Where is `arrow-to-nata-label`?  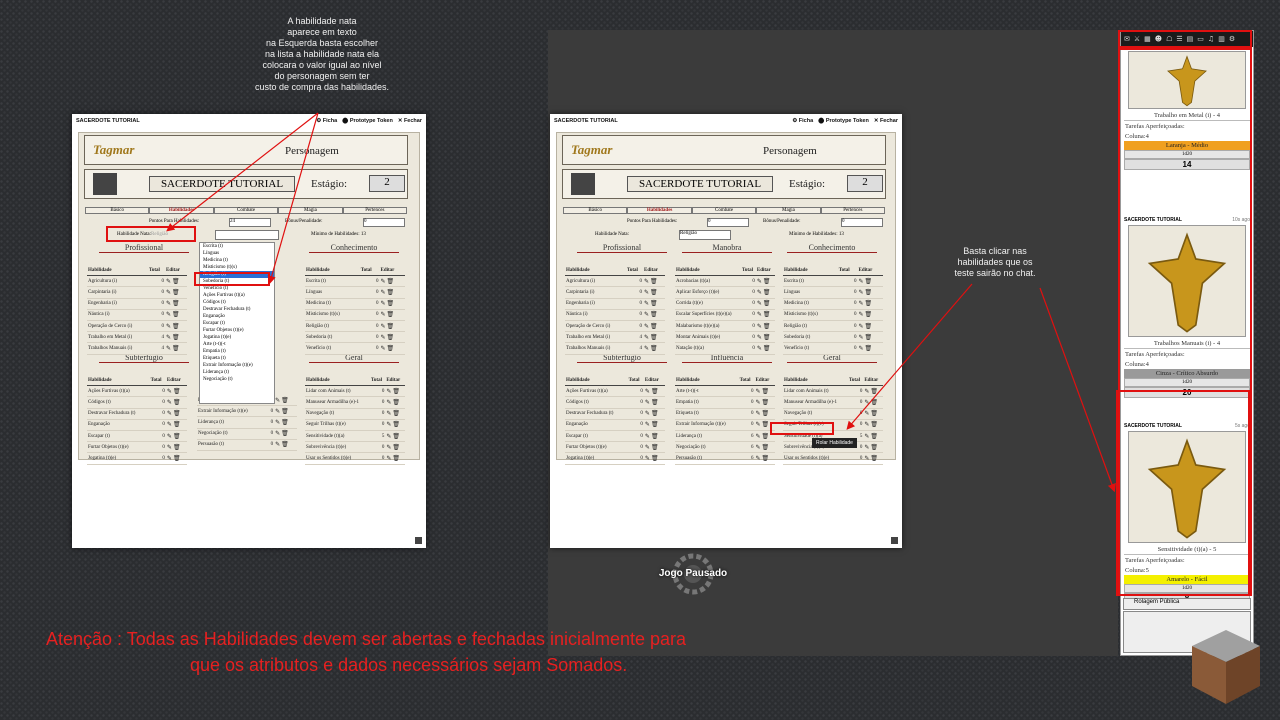
arrow-to-nata-label is located at coordinates (242, 172).